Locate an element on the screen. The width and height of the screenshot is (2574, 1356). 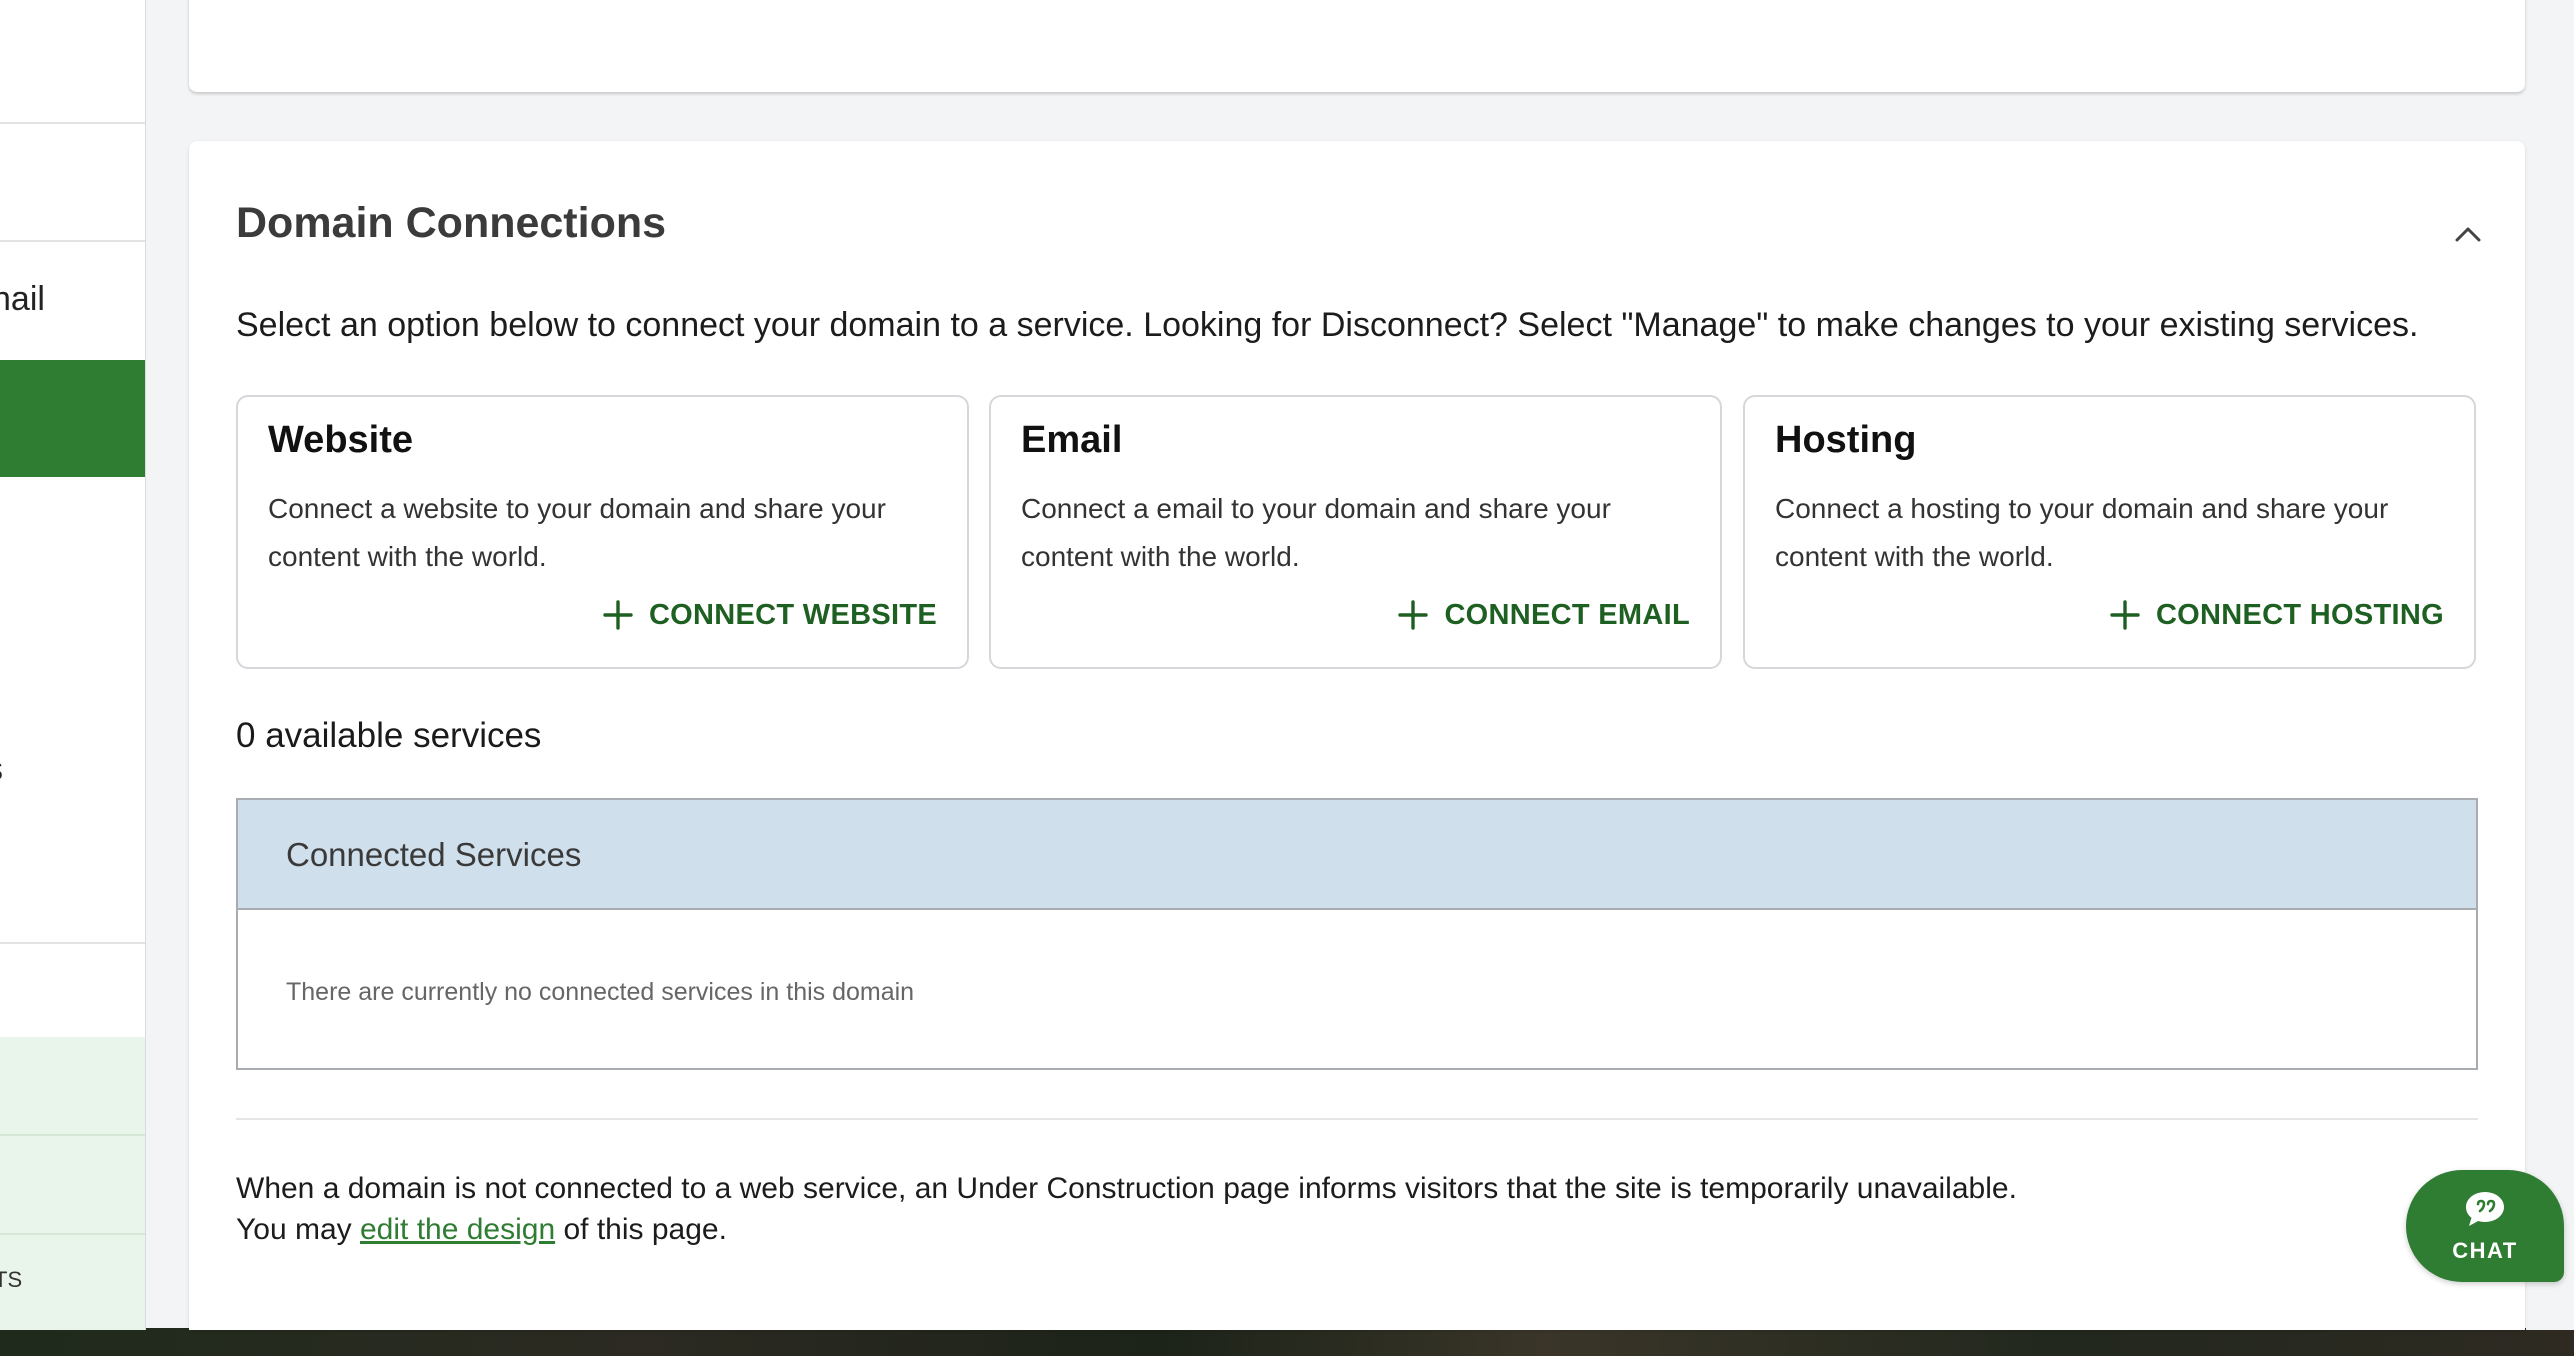
divider is located at coordinates (1357, 1119).